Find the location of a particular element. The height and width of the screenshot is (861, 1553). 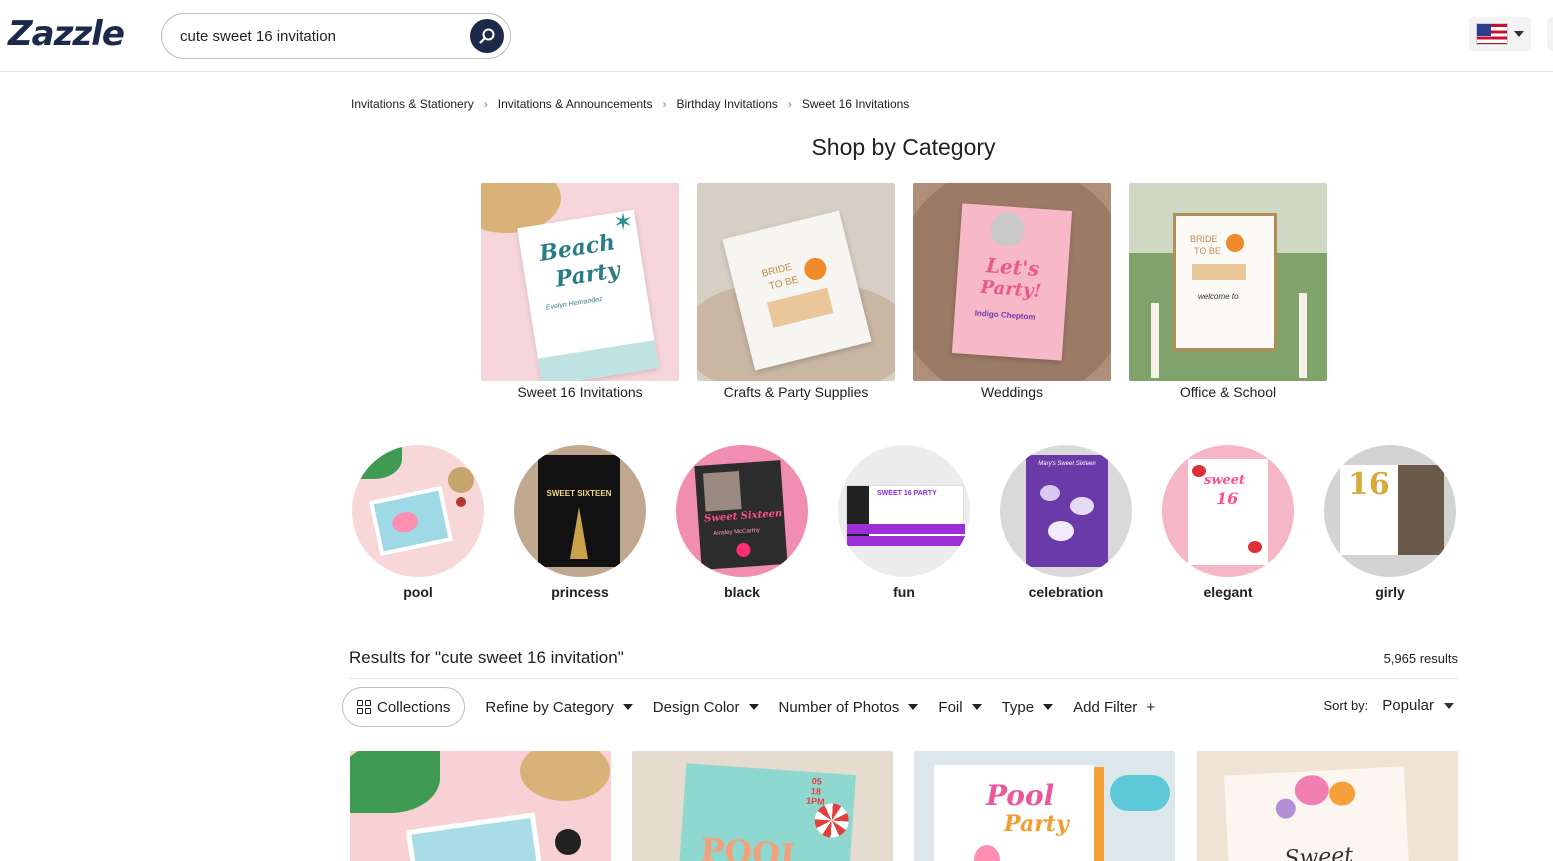

account-button is located at coordinates (1550, 34).